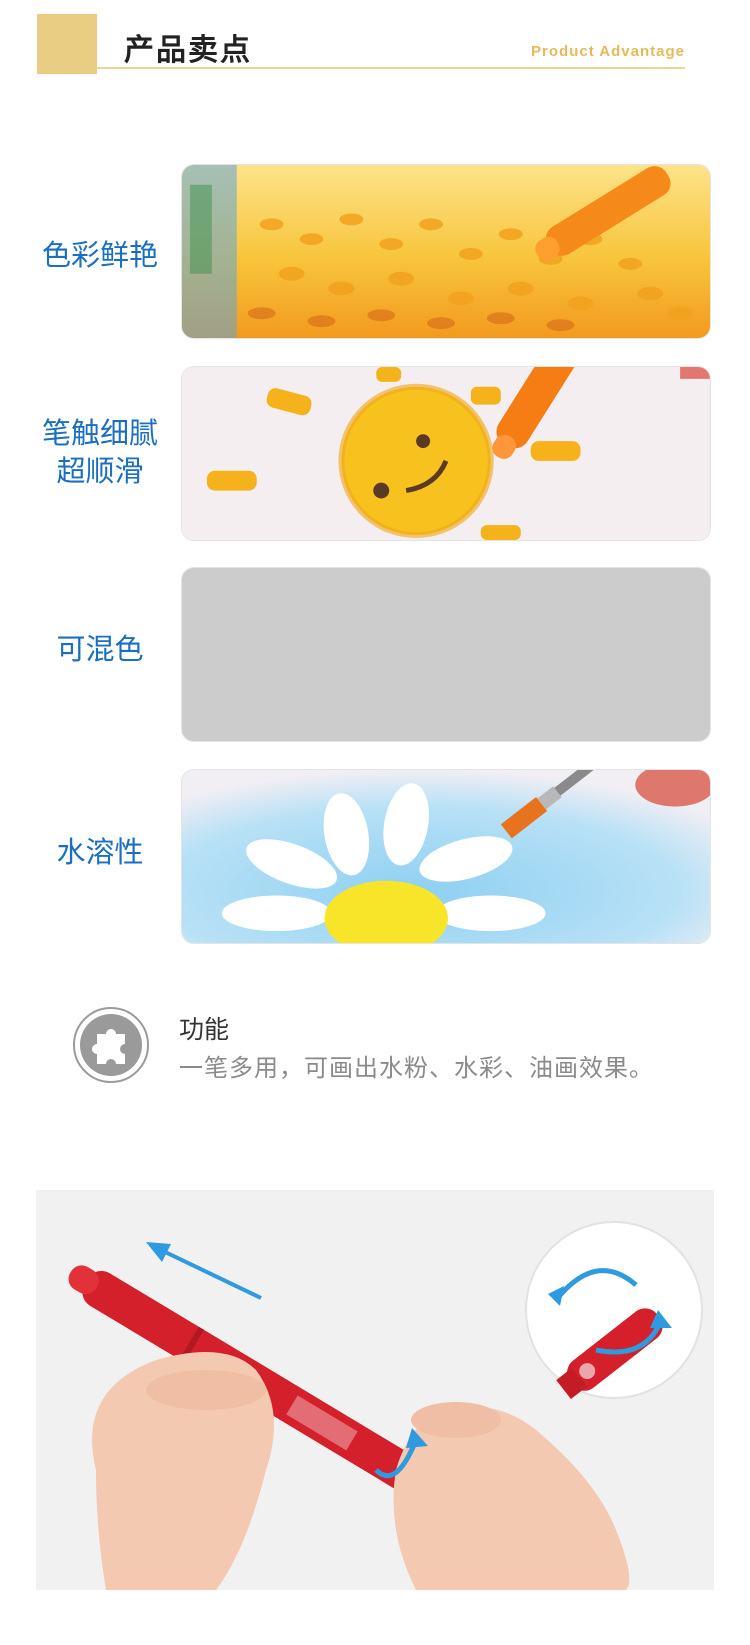  What do you see at coordinates (446, 654) in the screenshot?
I see `feature-image-mix-placeholder` at bounding box center [446, 654].